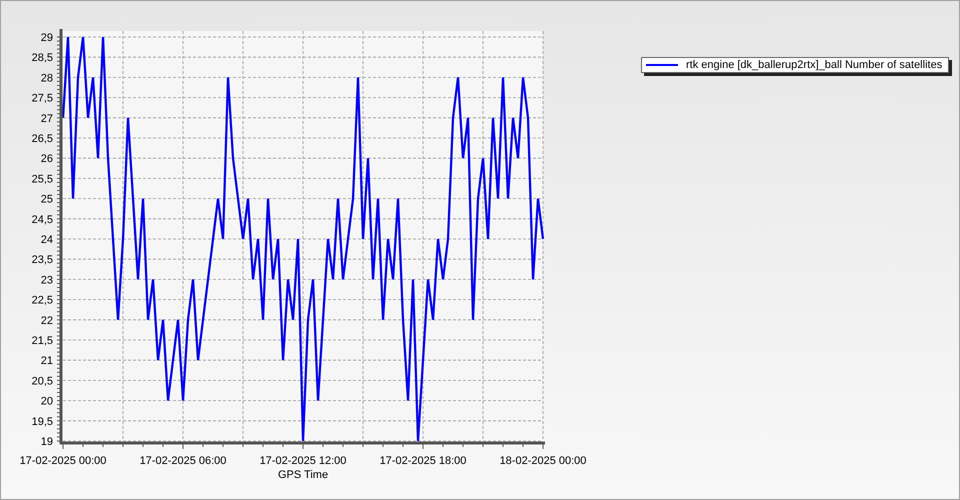 The height and width of the screenshot is (500, 960). Describe the element at coordinates (46, 320) in the screenshot. I see `tick-label: 22` at that location.